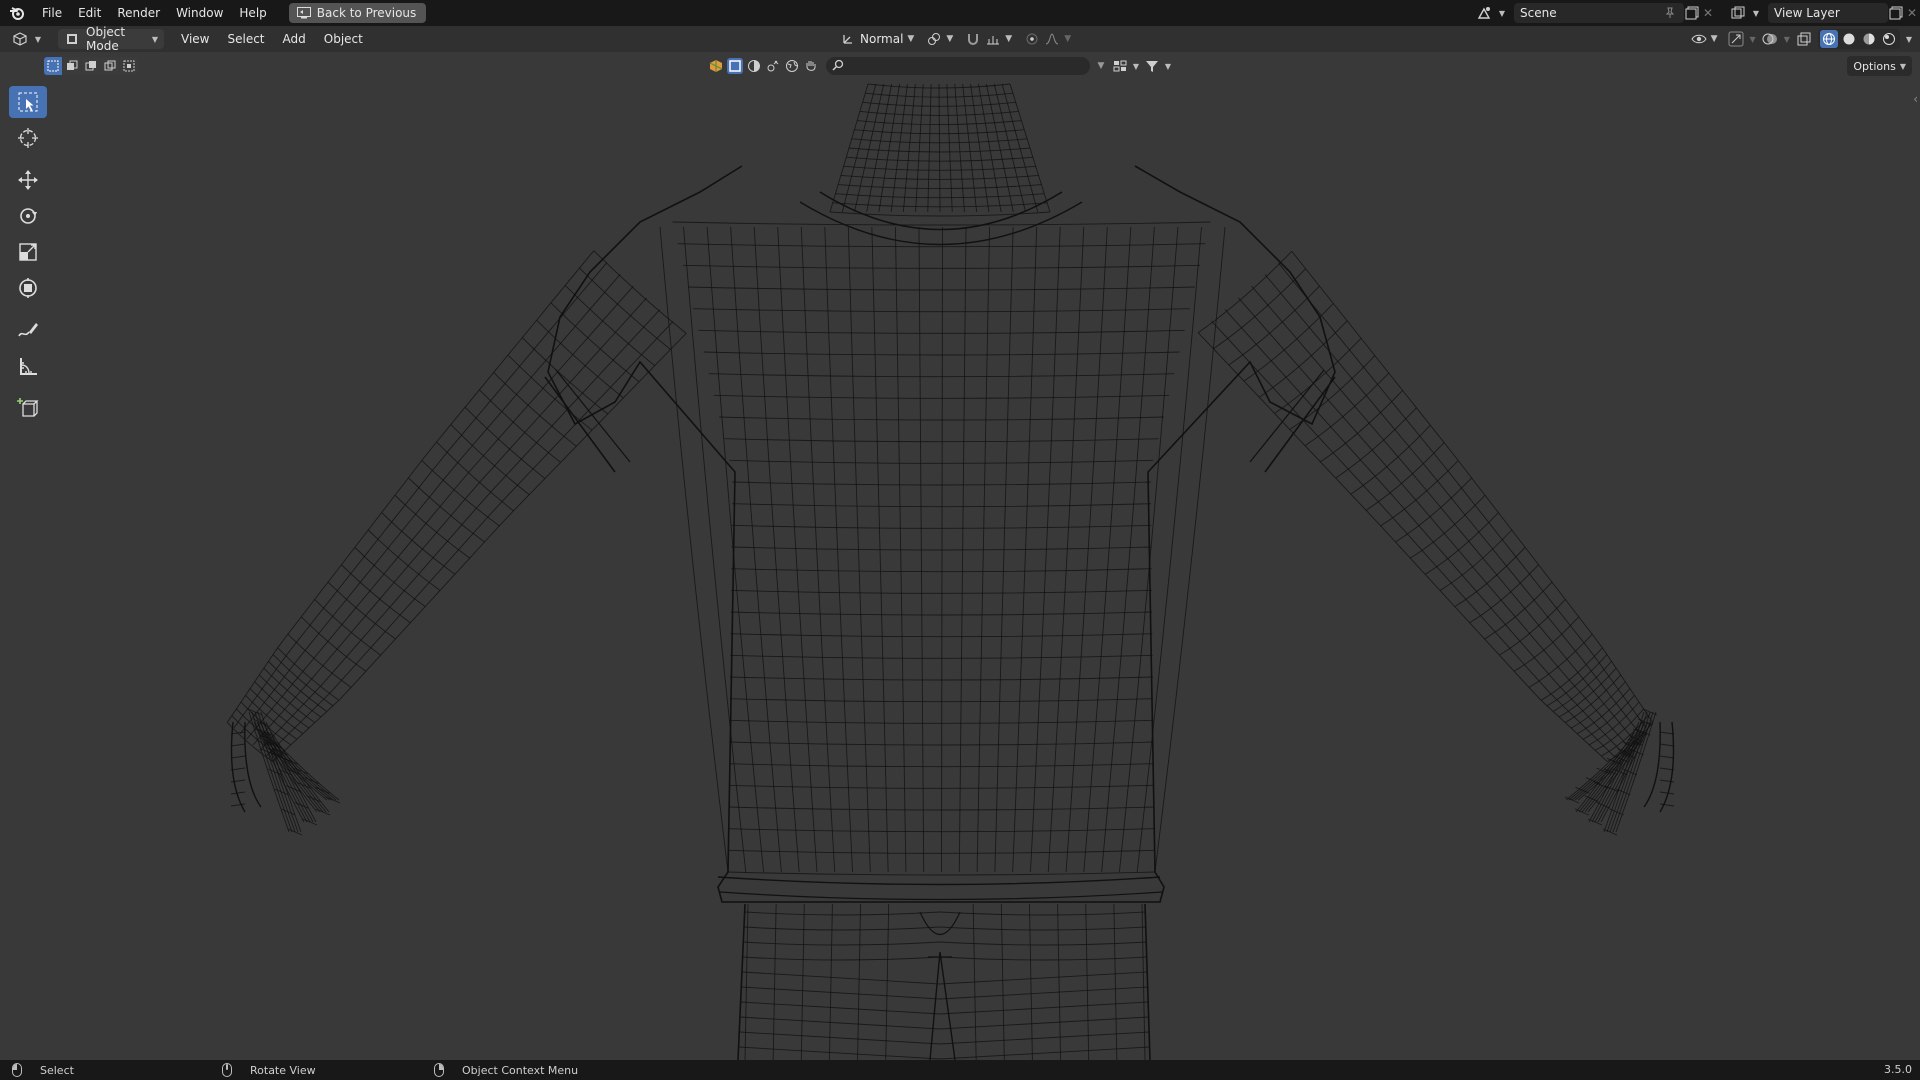 This screenshot has height=1080, width=1920. What do you see at coordinates (28, 366) in the screenshot?
I see `measure-tool` at bounding box center [28, 366].